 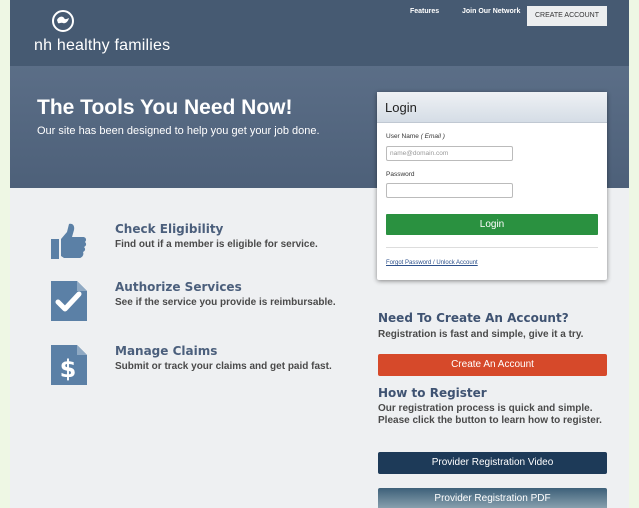 I want to click on hero-title: The Tools You Need Now!, so click(x=165, y=107).